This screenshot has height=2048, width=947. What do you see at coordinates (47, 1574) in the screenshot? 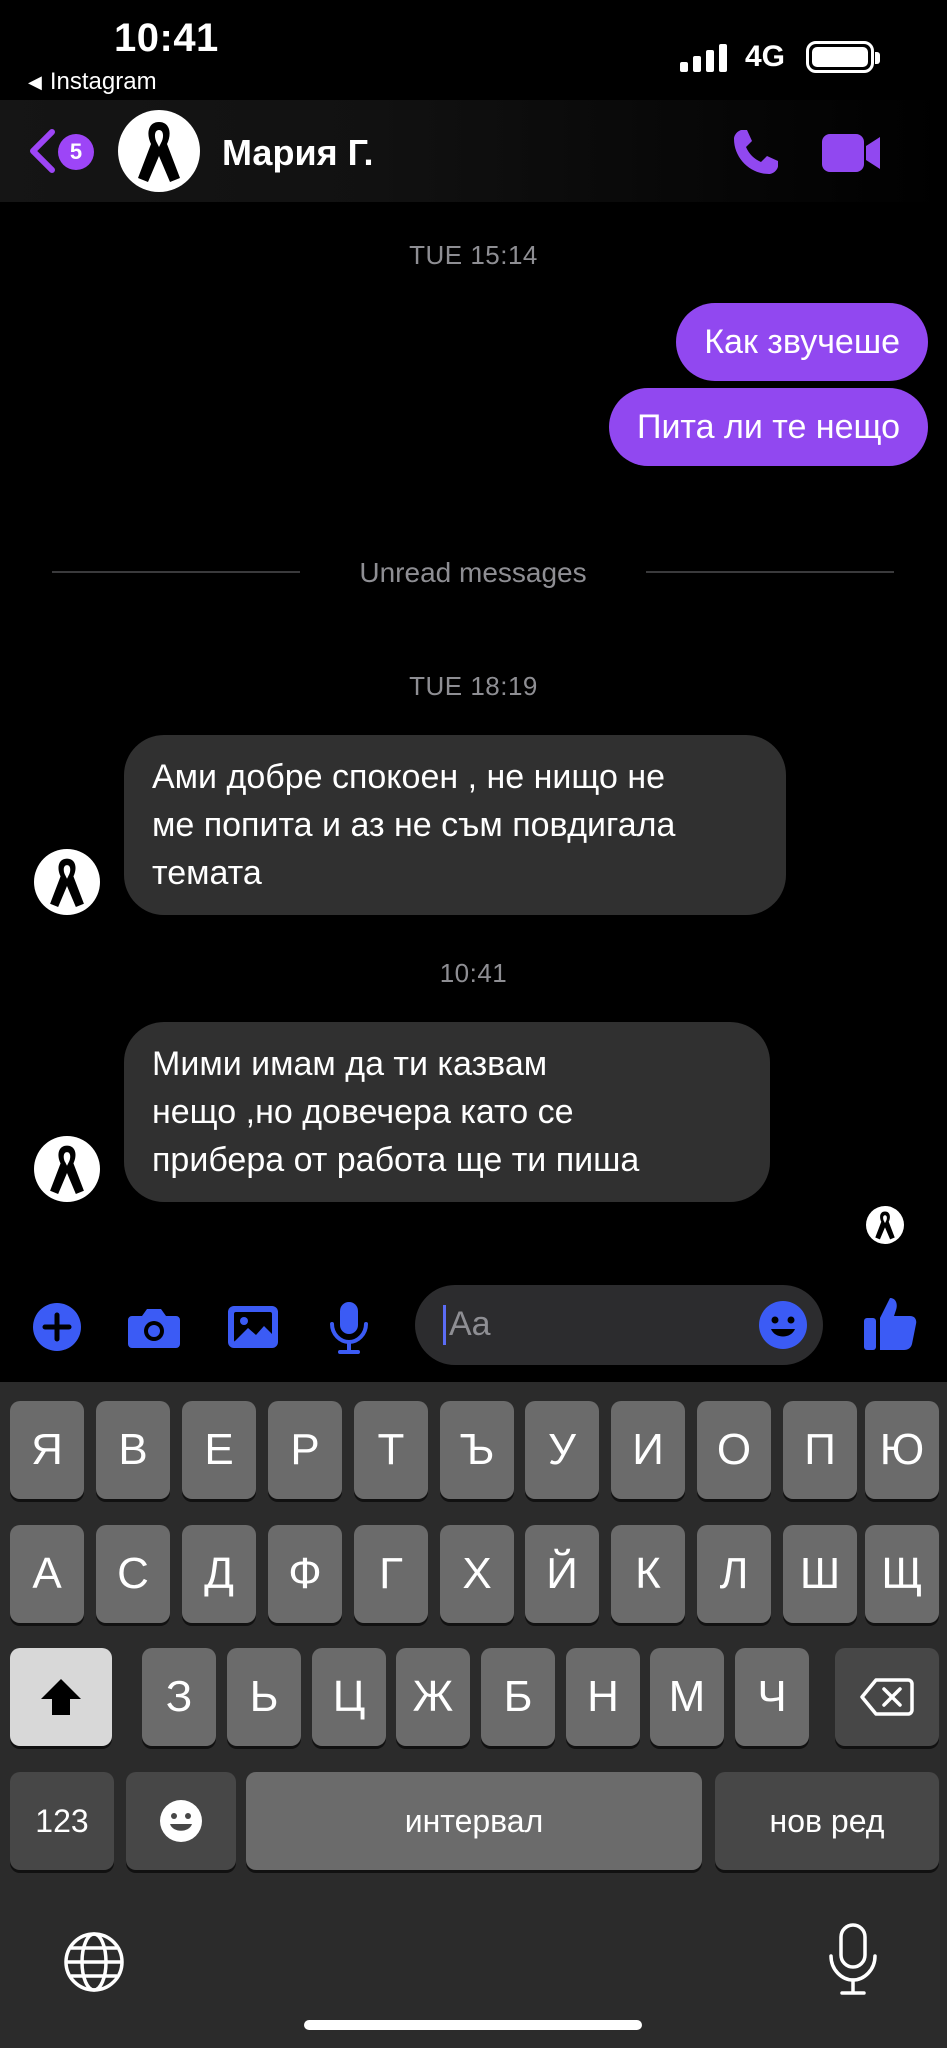
I see `key: А` at bounding box center [47, 1574].